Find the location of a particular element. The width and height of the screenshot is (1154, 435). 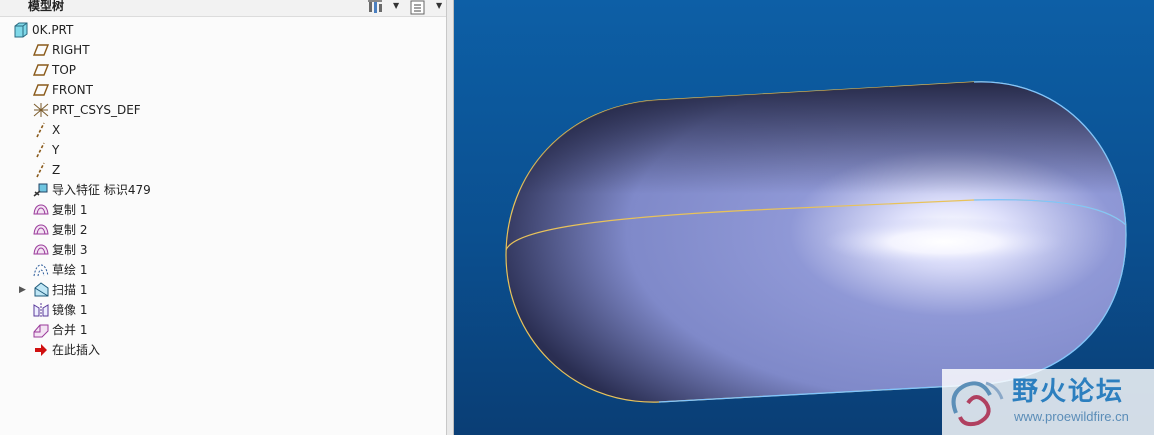

settings-dropdown-icon: ▼ is located at coordinates (396, 5).